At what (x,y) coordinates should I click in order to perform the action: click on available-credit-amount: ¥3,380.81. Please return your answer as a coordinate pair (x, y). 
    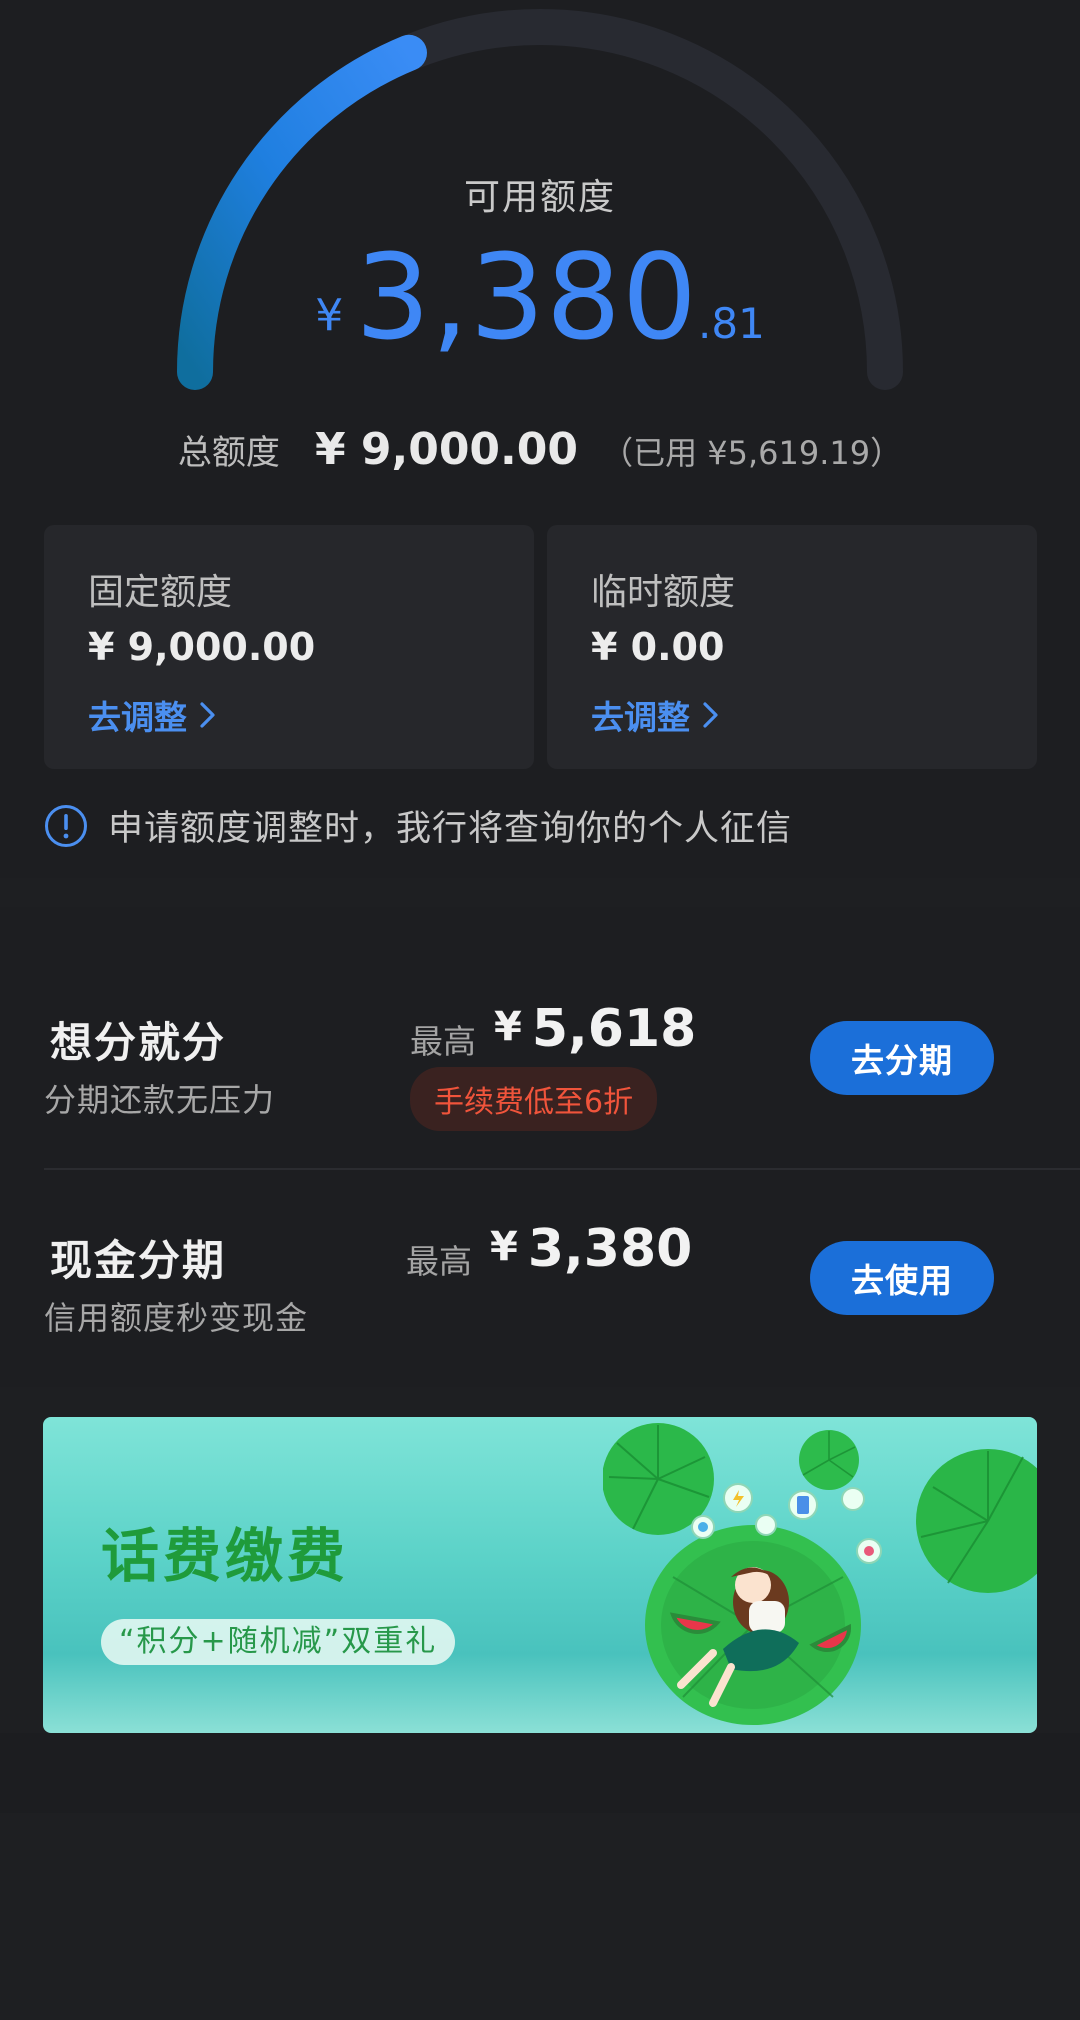
    Looking at the image, I should click on (540, 297).